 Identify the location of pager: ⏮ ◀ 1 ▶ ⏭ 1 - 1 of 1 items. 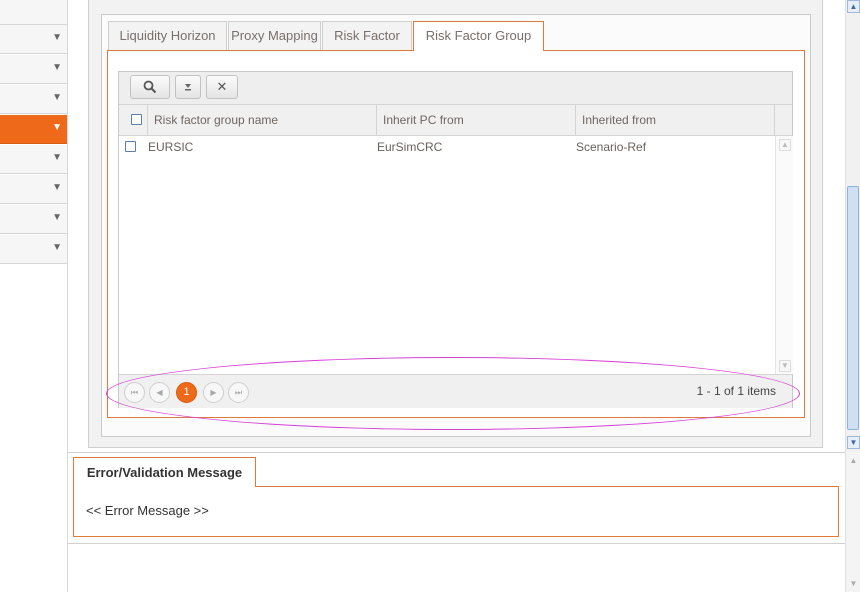
(455, 391).